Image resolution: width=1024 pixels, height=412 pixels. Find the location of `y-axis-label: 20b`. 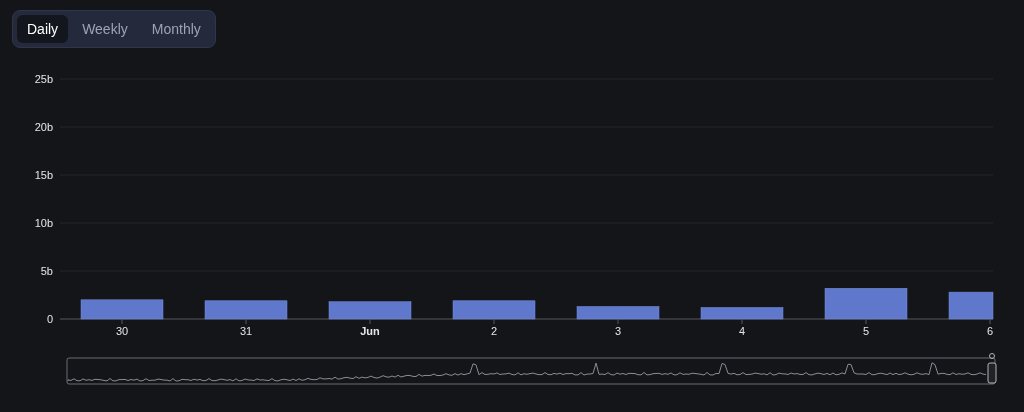

y-axis-label: 20b is located at coordinates (43, 127).